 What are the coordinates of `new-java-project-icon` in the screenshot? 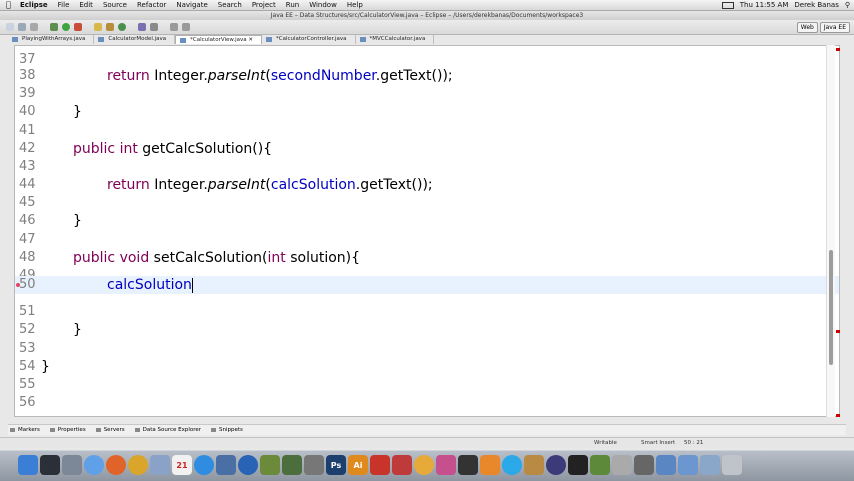 It's located at (98, 27).